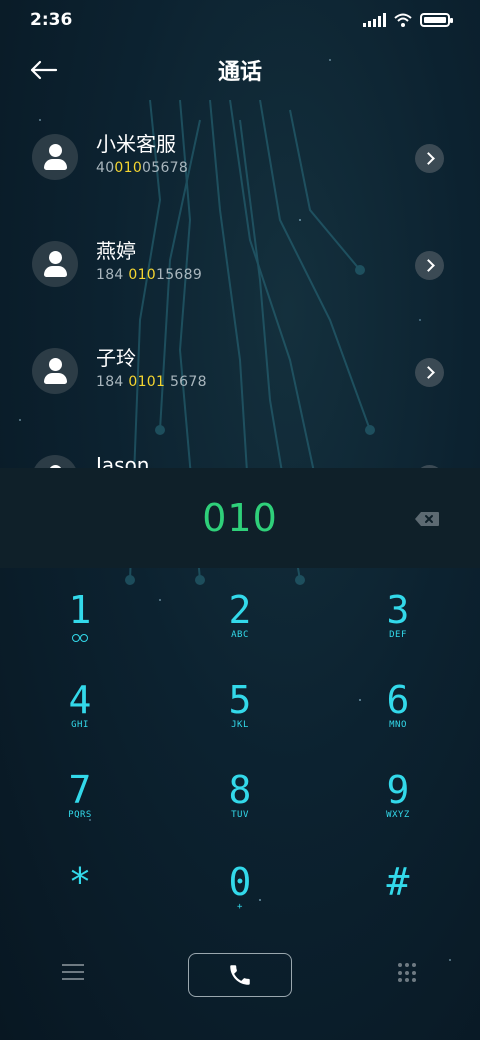 Image resolution: width=480 pixels, height=1040 pixels. I want to click on key-4: 4 GHI, so click(80, 718).